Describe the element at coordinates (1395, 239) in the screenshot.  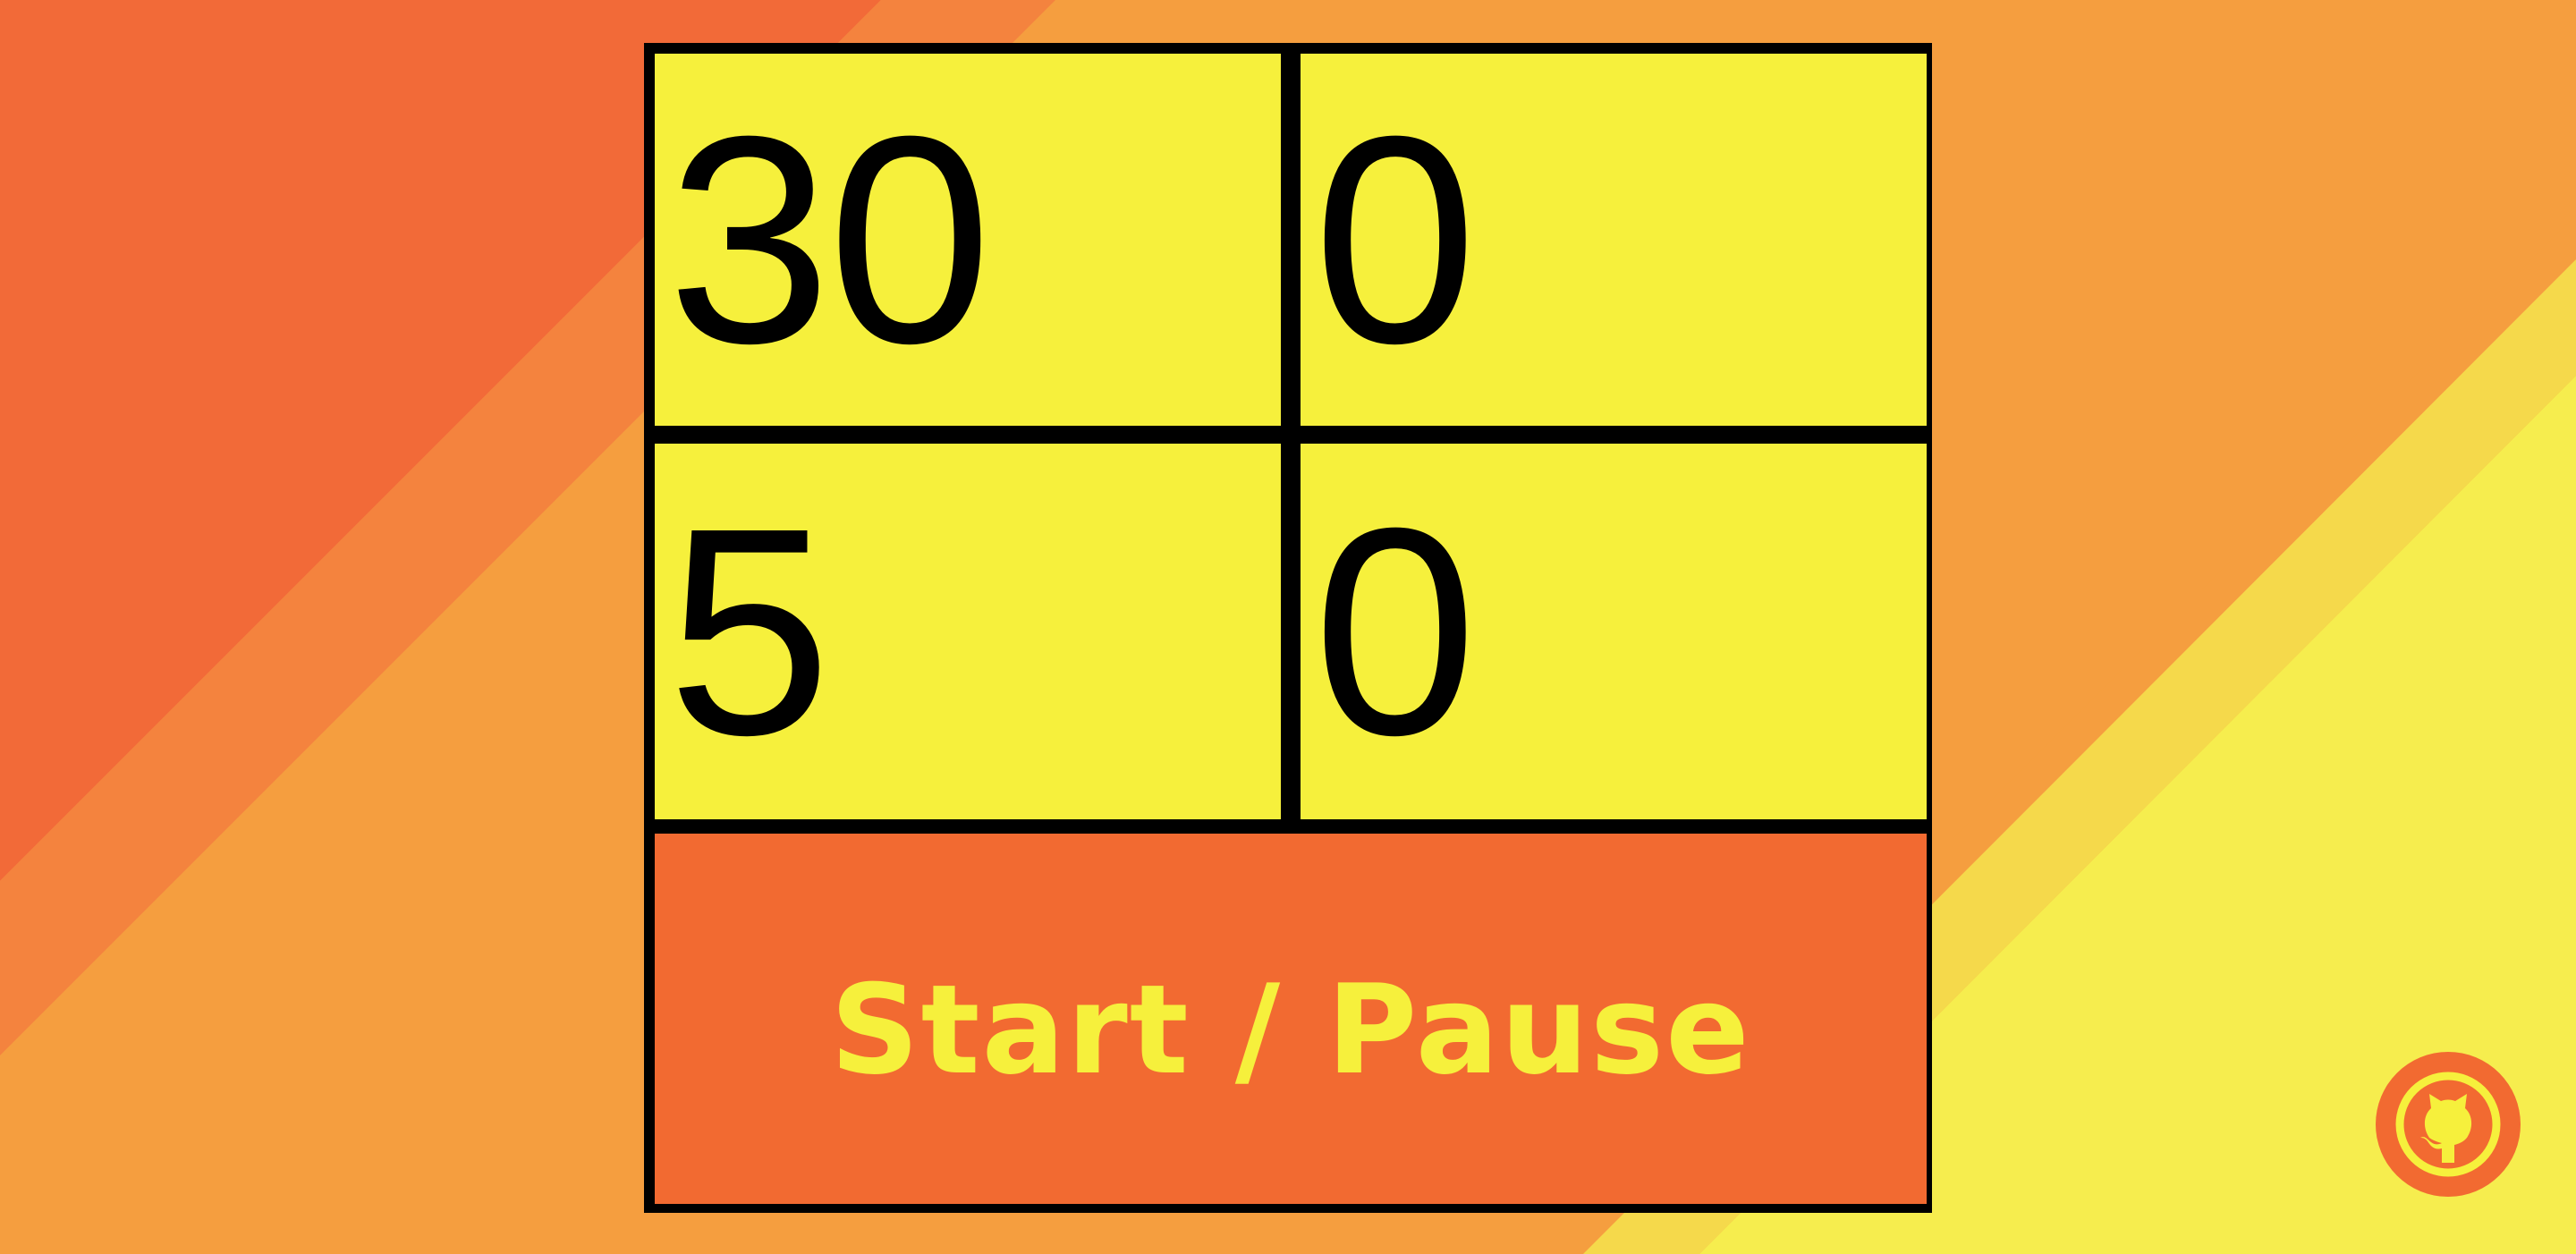
I see `top-right-value: 0` at that location.